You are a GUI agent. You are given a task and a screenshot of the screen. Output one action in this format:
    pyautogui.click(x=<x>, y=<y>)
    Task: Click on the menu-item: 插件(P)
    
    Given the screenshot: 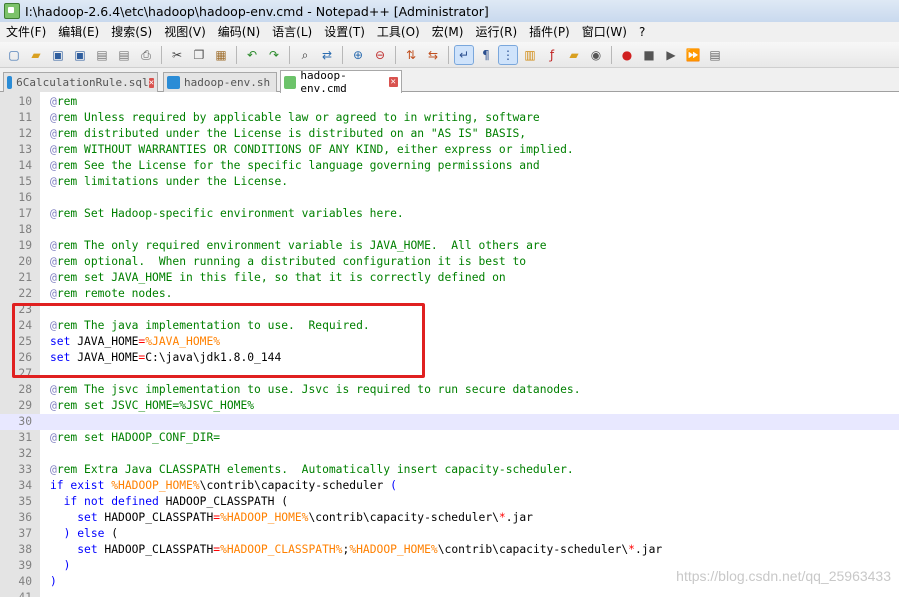 What is the action you would take?
    pyautogui.click(x=549, y=32)
    